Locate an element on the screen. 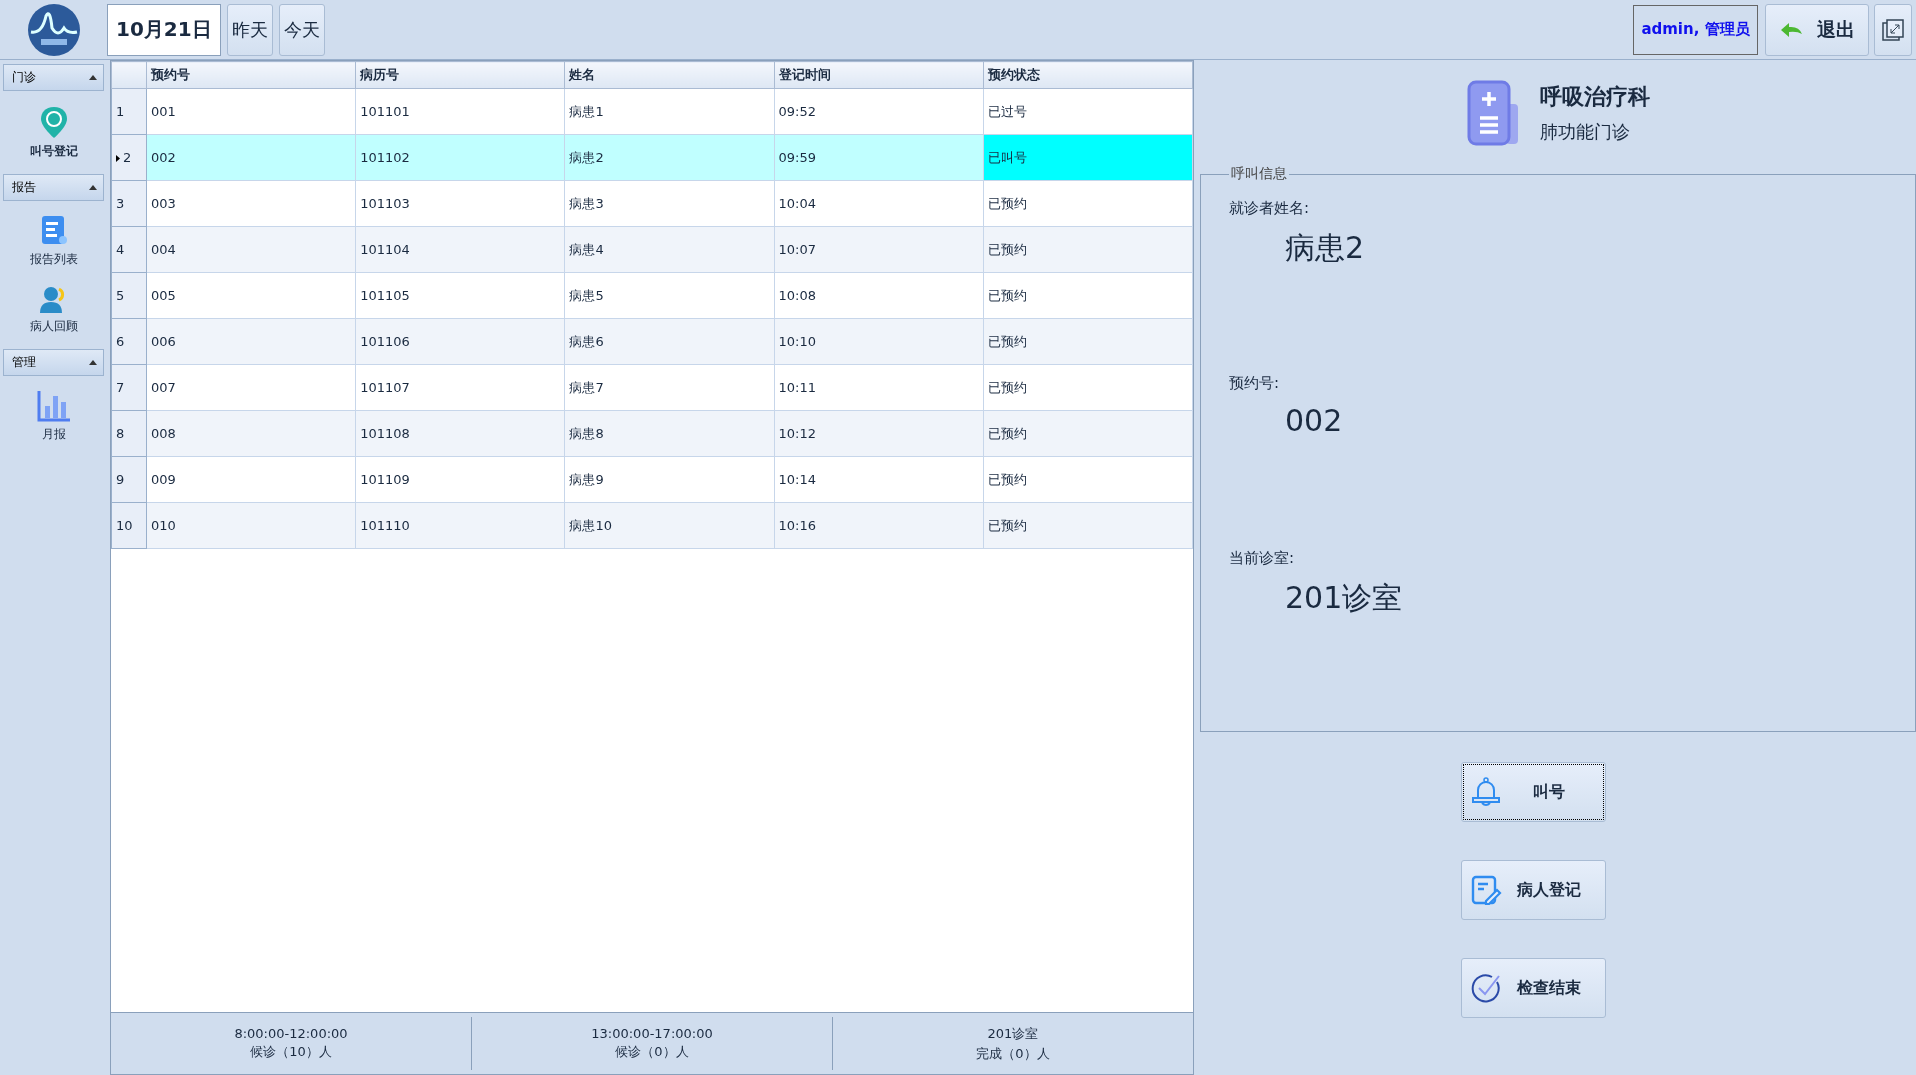 Image resolution: width=1916 pixels, height=1075 pixels. column-header: 姓名 is located at coordinates (669, 75).